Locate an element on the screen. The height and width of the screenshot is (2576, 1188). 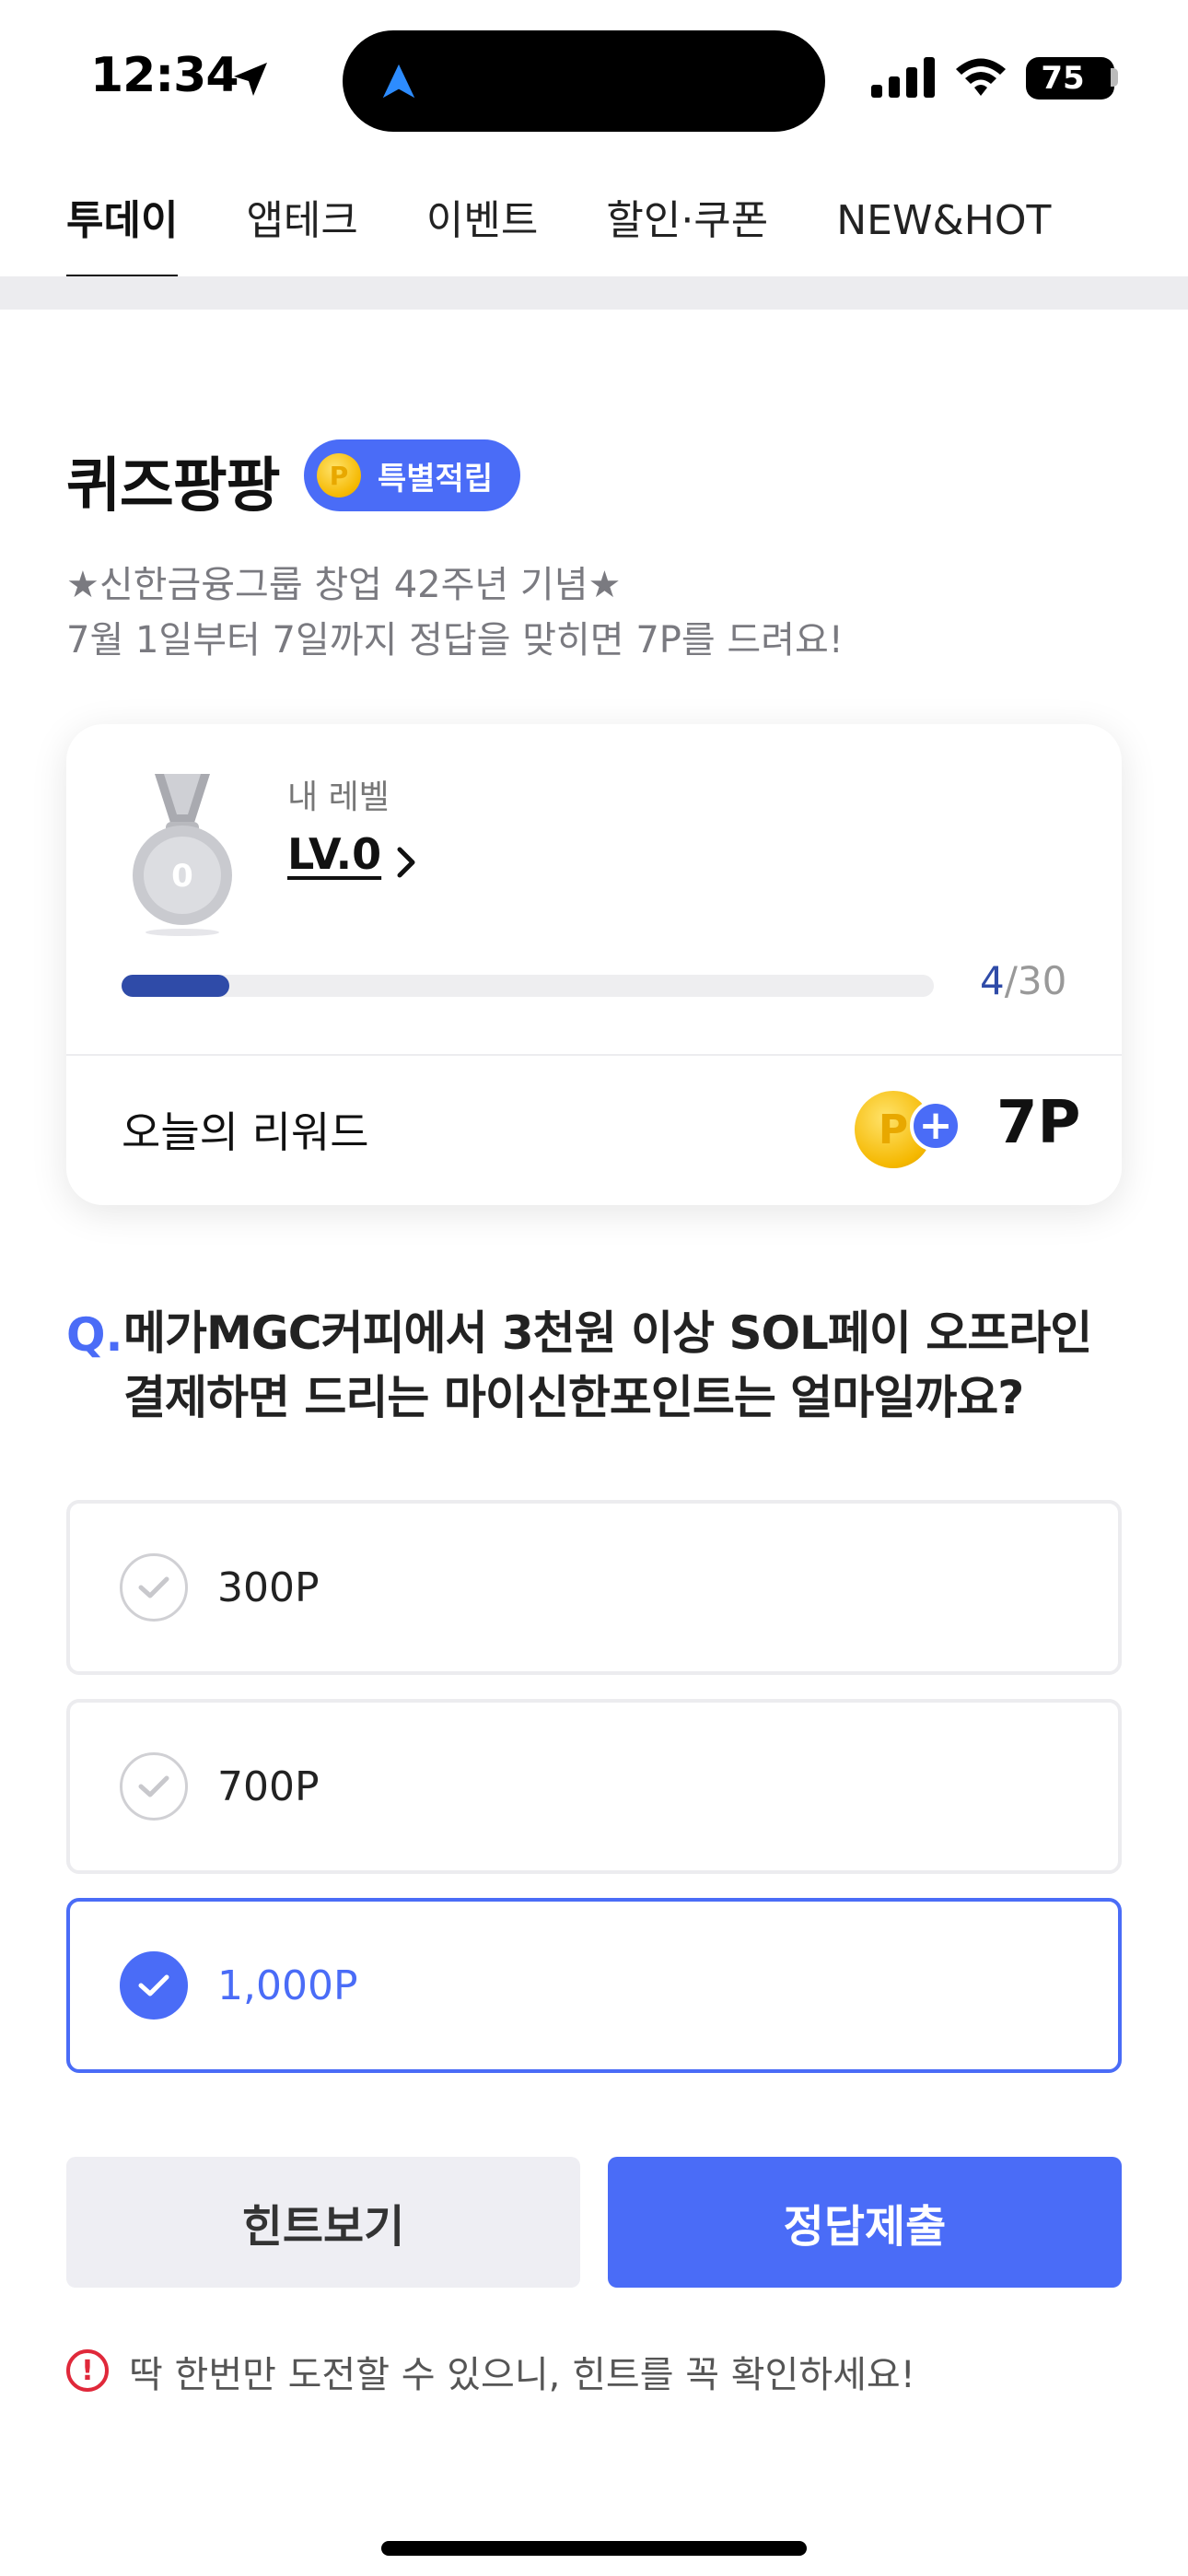
progress-total: 30 is located at coordinates (1042, 980).